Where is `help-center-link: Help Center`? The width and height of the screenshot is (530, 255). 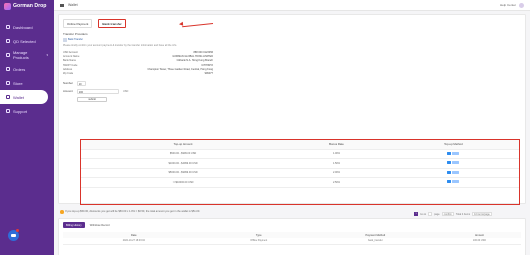 help-center-link: Help Center is located at coordinates (508, 5).